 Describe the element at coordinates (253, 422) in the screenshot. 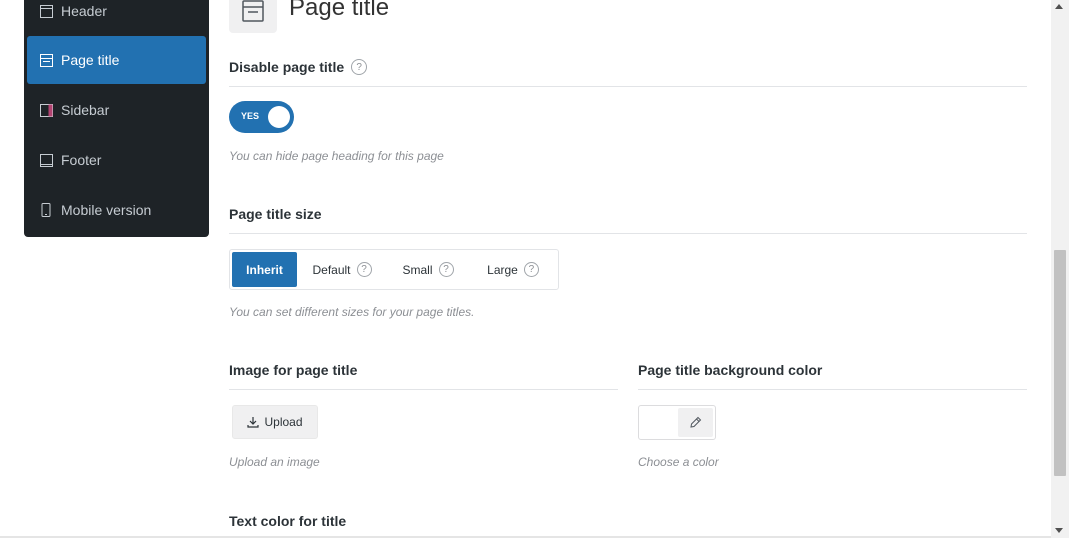

I see `download-icon` at that location.